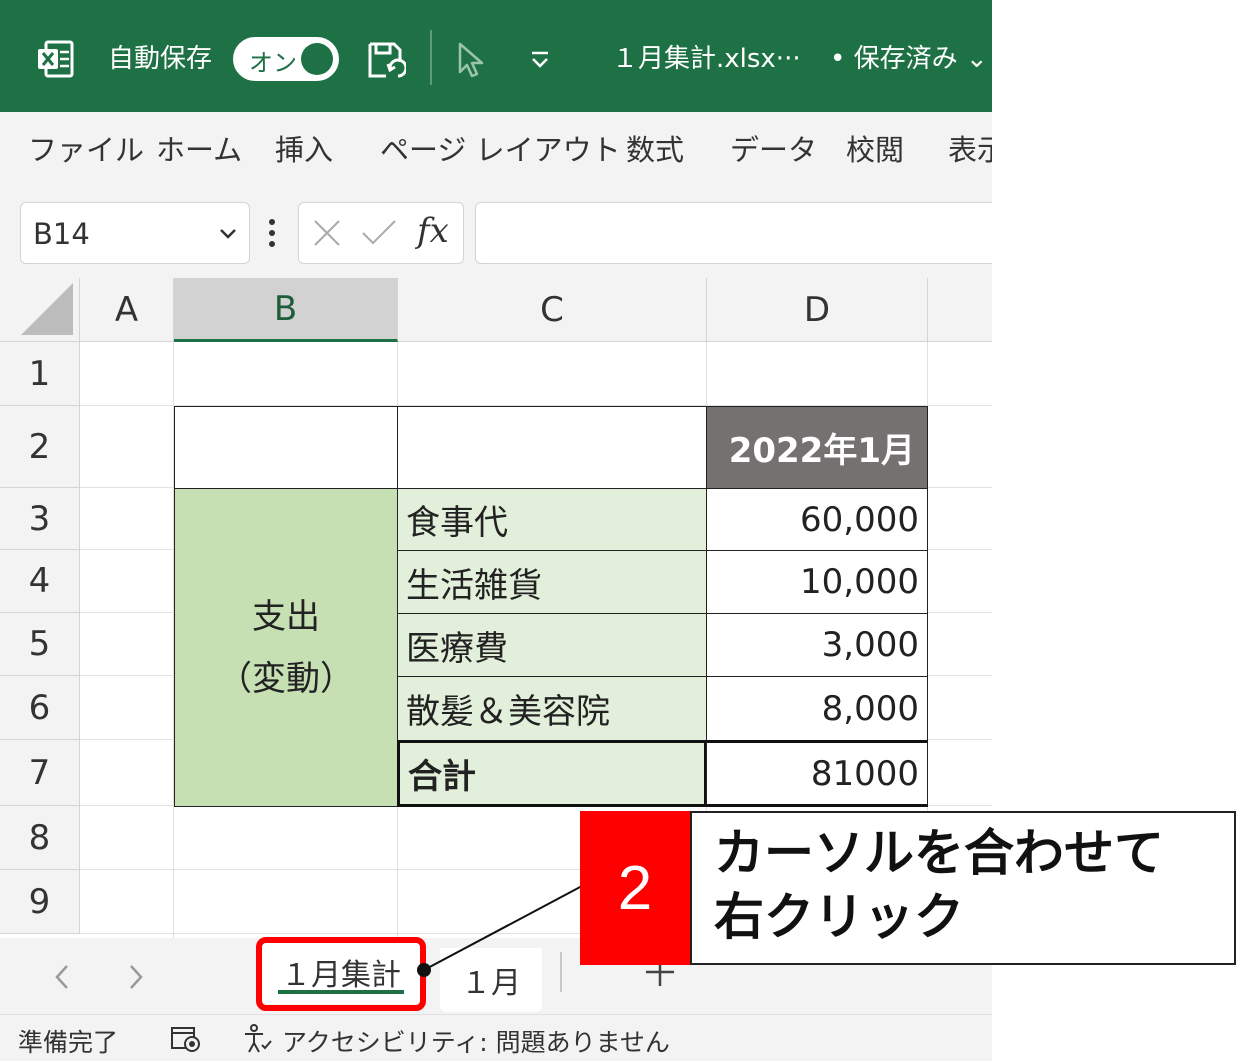 The image size is (1240, 1061). I want to click on formula-bar: B14 fx, so click(496, 231).